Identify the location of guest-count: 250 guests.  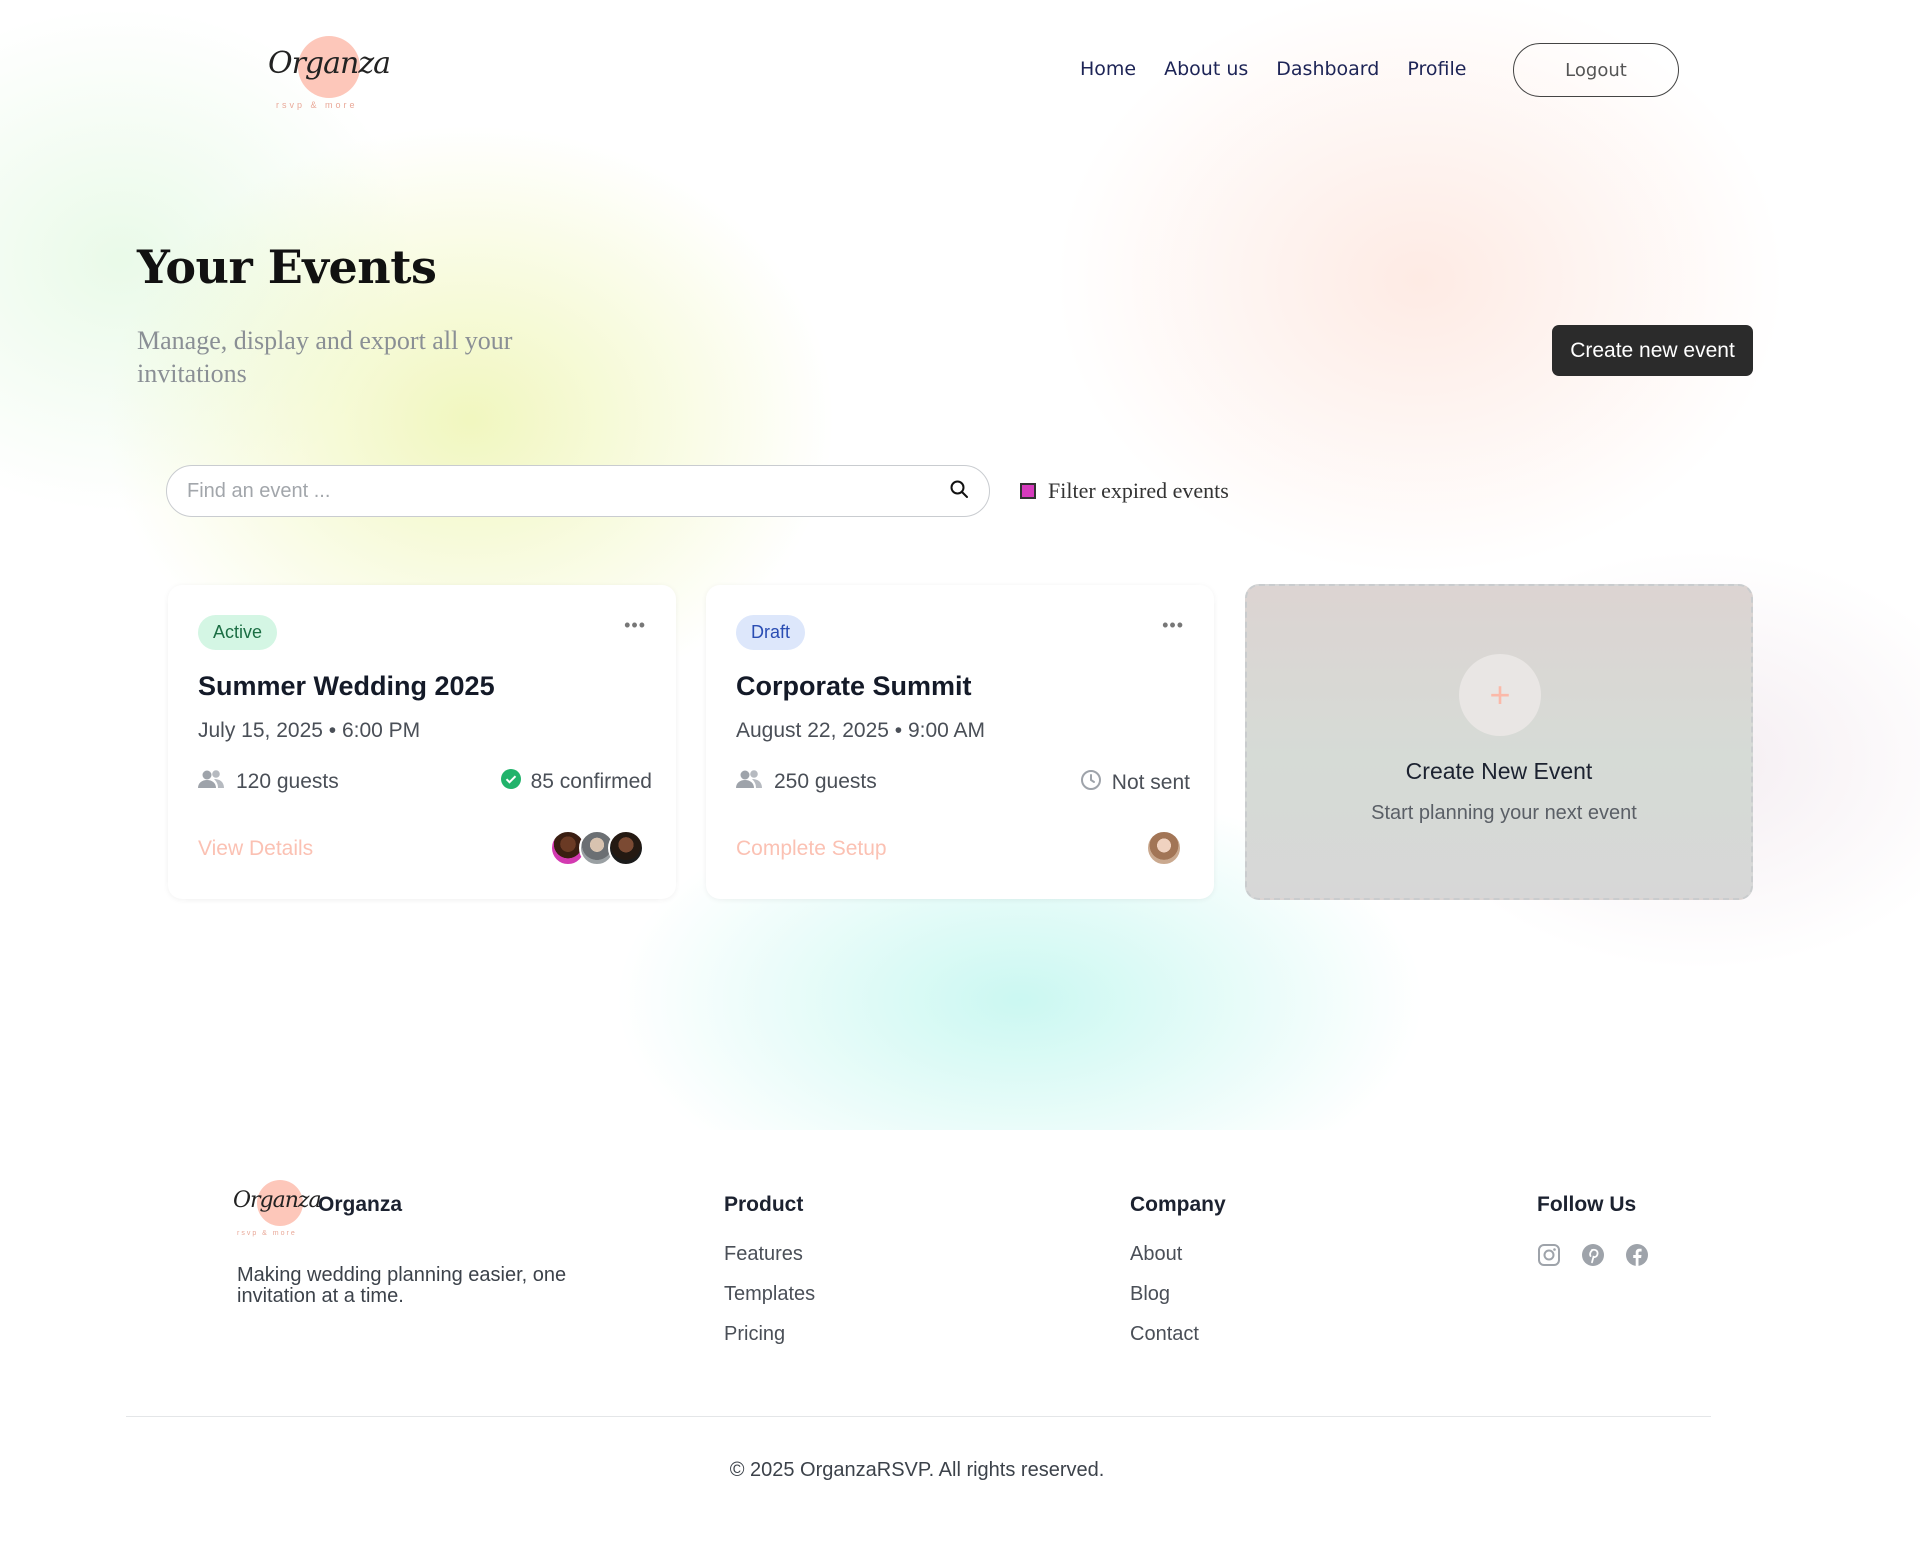
(806, 782).